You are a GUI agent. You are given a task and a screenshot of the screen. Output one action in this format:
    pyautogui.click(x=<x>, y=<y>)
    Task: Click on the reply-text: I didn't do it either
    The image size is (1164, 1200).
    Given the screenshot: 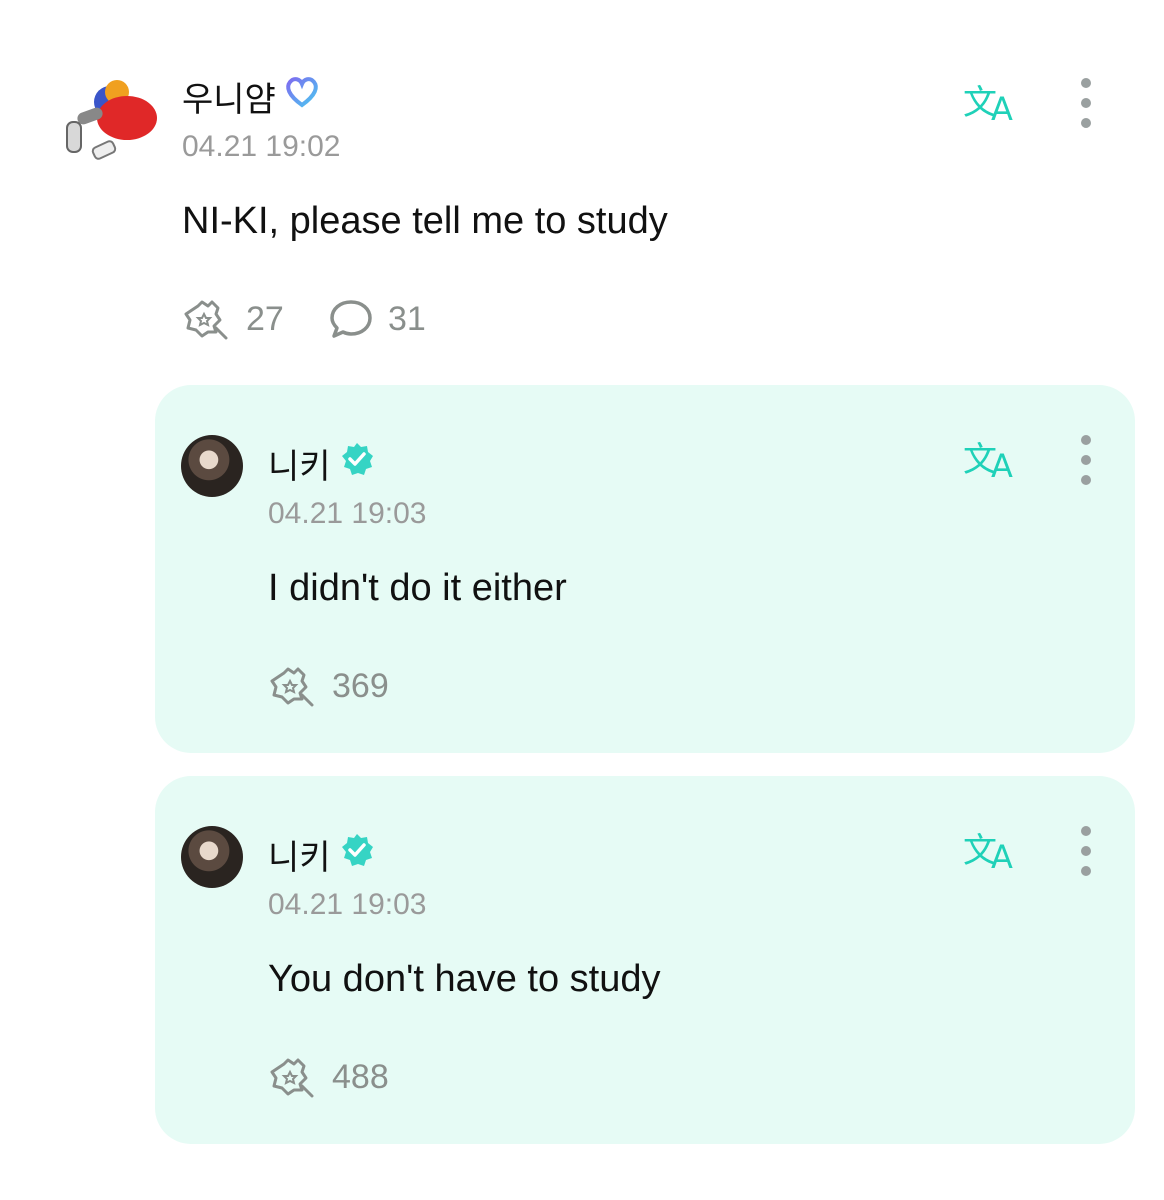 What is the action you would take?
    pyautogui.click(x=417, y=588)
    